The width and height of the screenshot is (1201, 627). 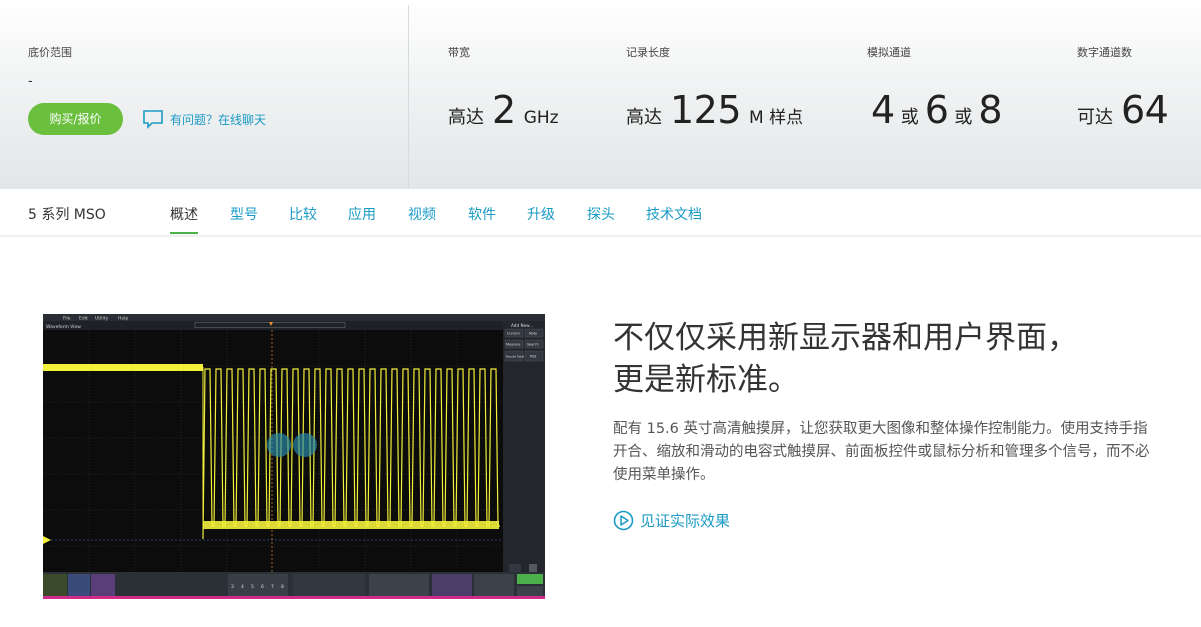 What do you see at coordinates (1104, 52) in the screenshot?
I see `digital-channels-label: 数字通道数` at bounding box center [1104, 52].